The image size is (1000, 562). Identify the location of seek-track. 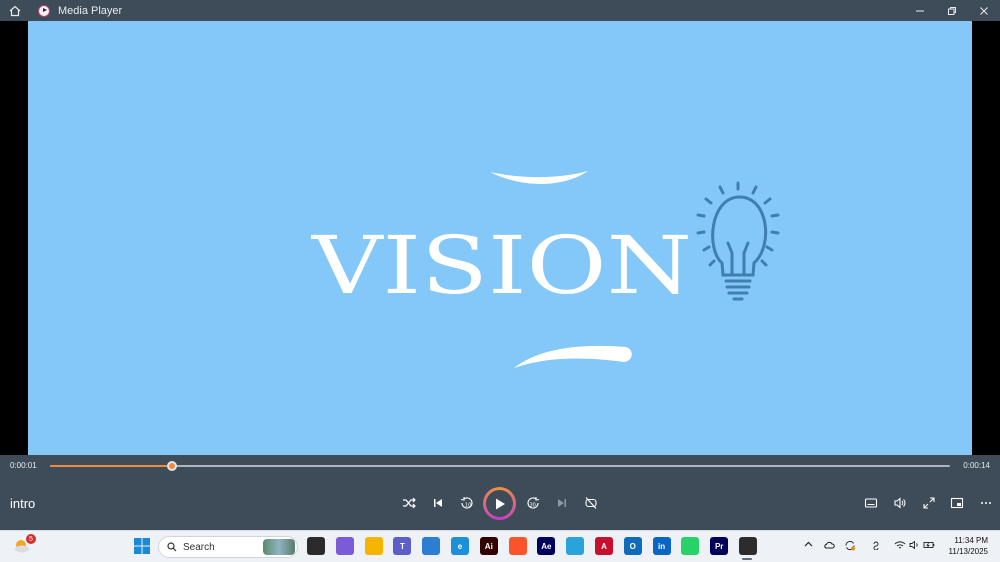
(500, 466).